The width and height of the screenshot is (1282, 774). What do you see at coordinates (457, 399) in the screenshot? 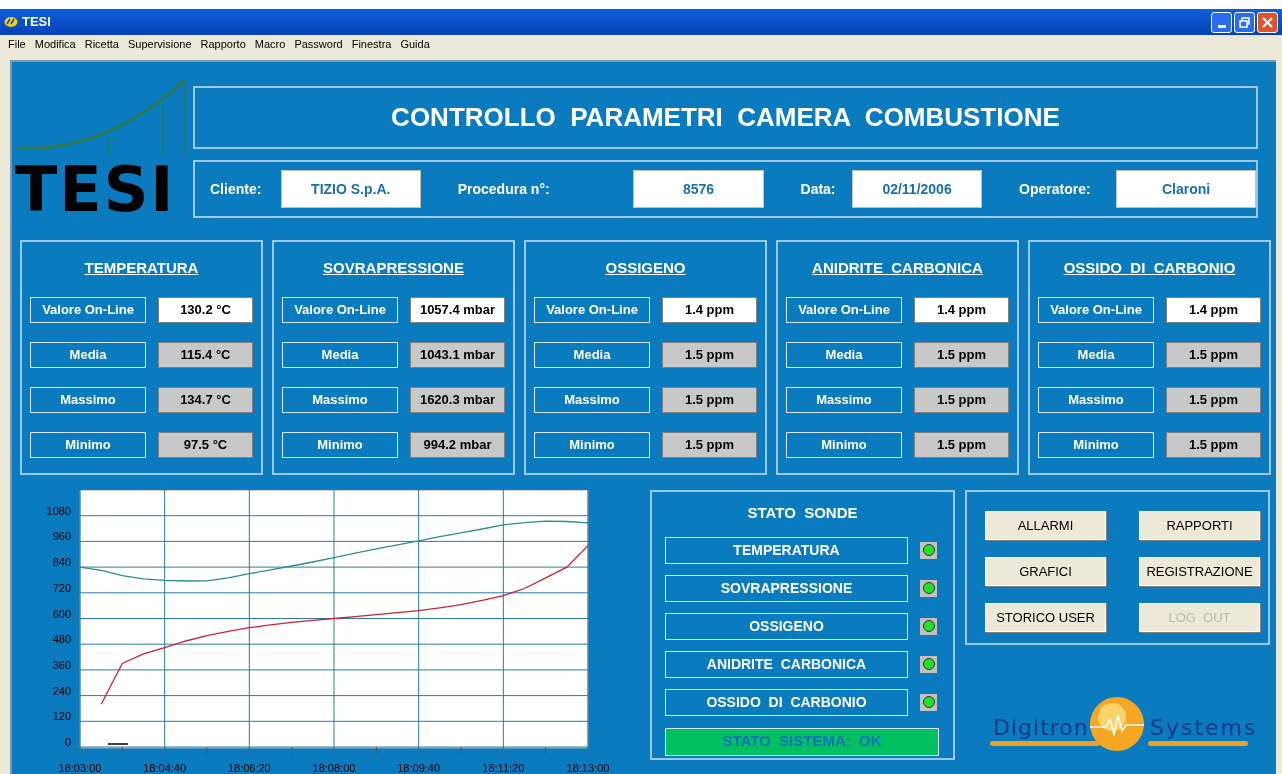
I see `value-field: 1620.3 mbar` at bounding box center [457, 399].